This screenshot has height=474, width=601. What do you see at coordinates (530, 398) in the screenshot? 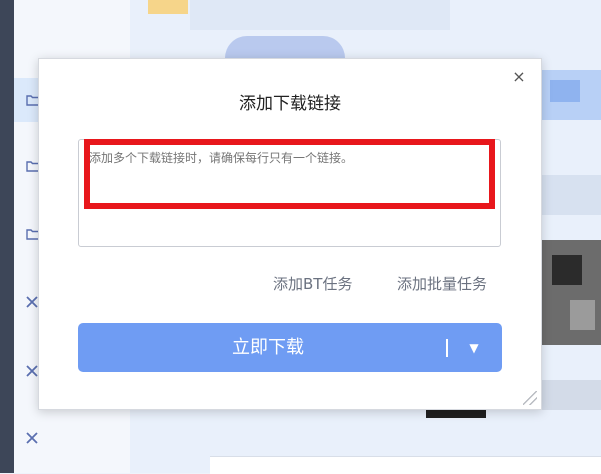
I see `resize-grip-icon` at bounding box center [530, 398].